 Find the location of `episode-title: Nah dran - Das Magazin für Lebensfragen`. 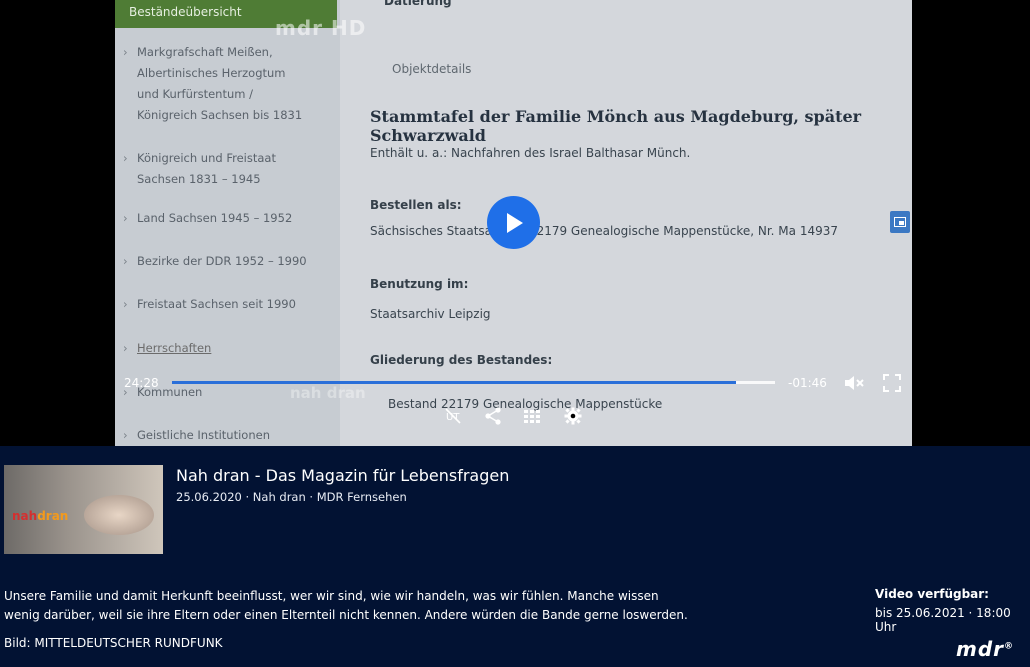

episode-title: Nah dran - Das Magazin für Lebensfragen is located at coordinates (343, 475).